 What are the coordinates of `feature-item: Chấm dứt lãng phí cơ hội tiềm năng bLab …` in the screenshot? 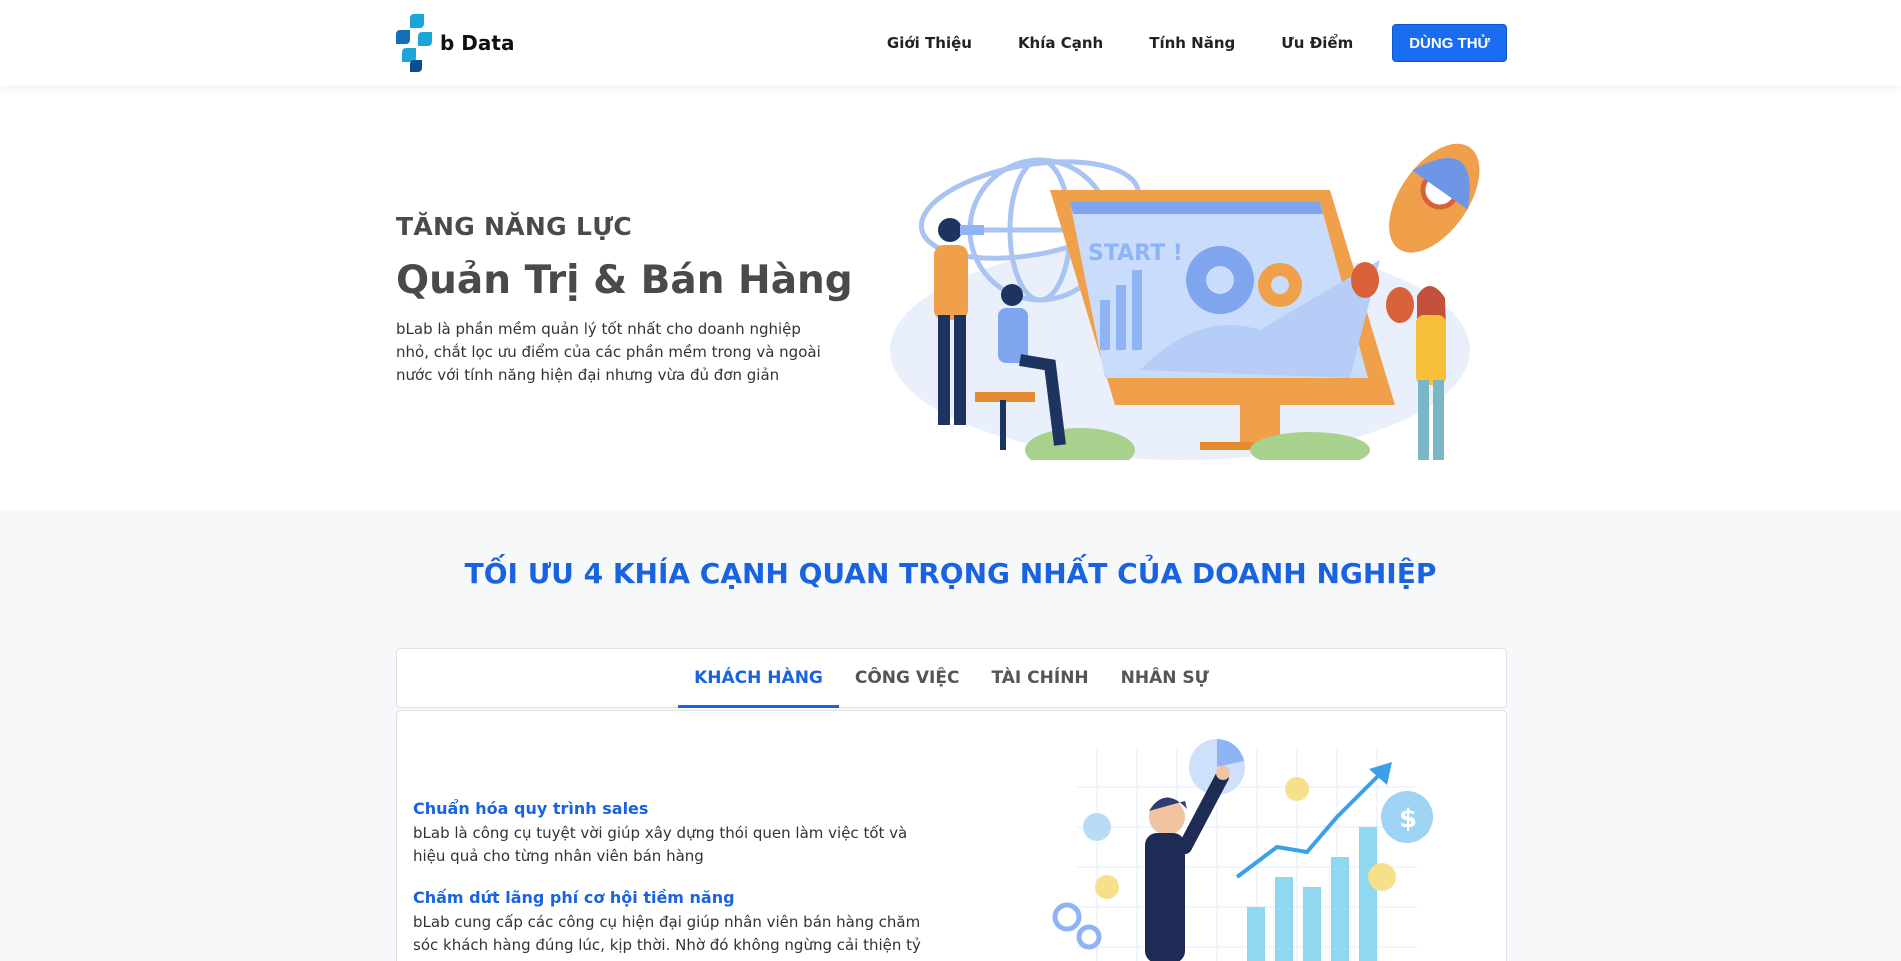 It's located at (673, 922).